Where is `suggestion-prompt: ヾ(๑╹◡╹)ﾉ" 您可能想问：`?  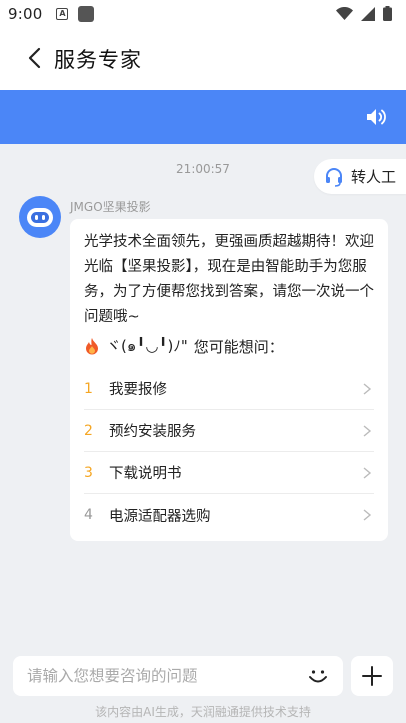 suggestion-prompt: ヾ(๑╹◡╹)ﾉ" 您可能想问： is located at coordinates (229, 346).